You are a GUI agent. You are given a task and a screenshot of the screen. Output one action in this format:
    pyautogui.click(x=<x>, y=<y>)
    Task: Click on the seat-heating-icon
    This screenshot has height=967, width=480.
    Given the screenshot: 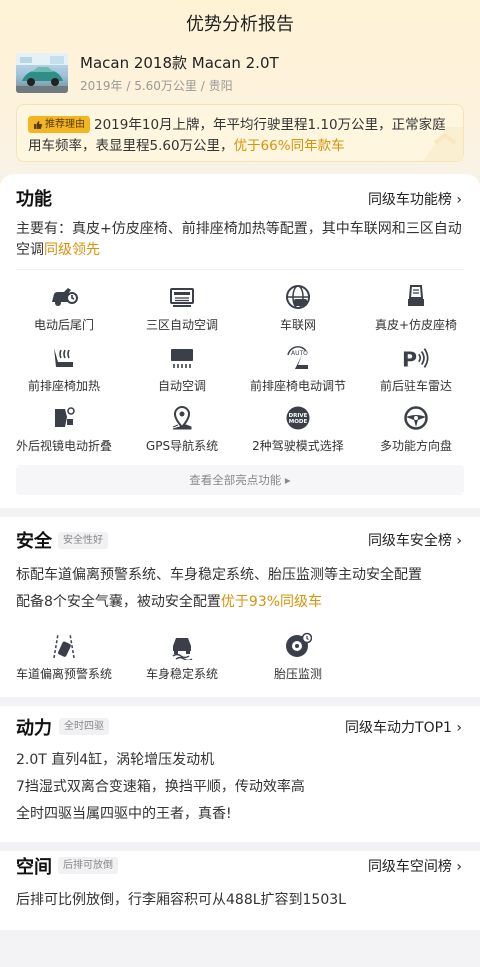 What is the action you would take?
    pyautogui.click(x=64, y=358)
    